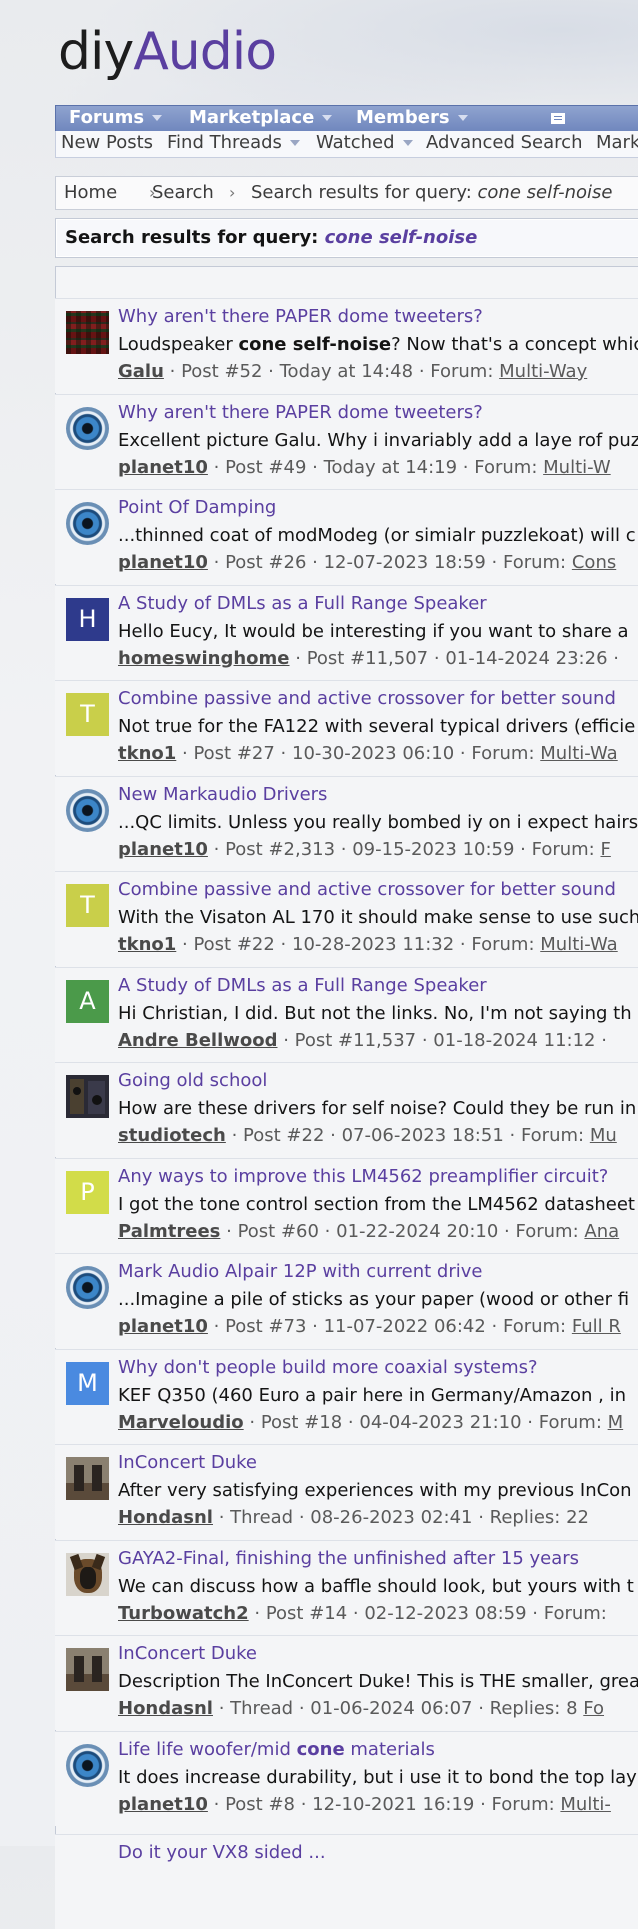  Describe the element at coordinates (204, 658) in the screenshot. I see `username-link: homeswinghome` at that location.